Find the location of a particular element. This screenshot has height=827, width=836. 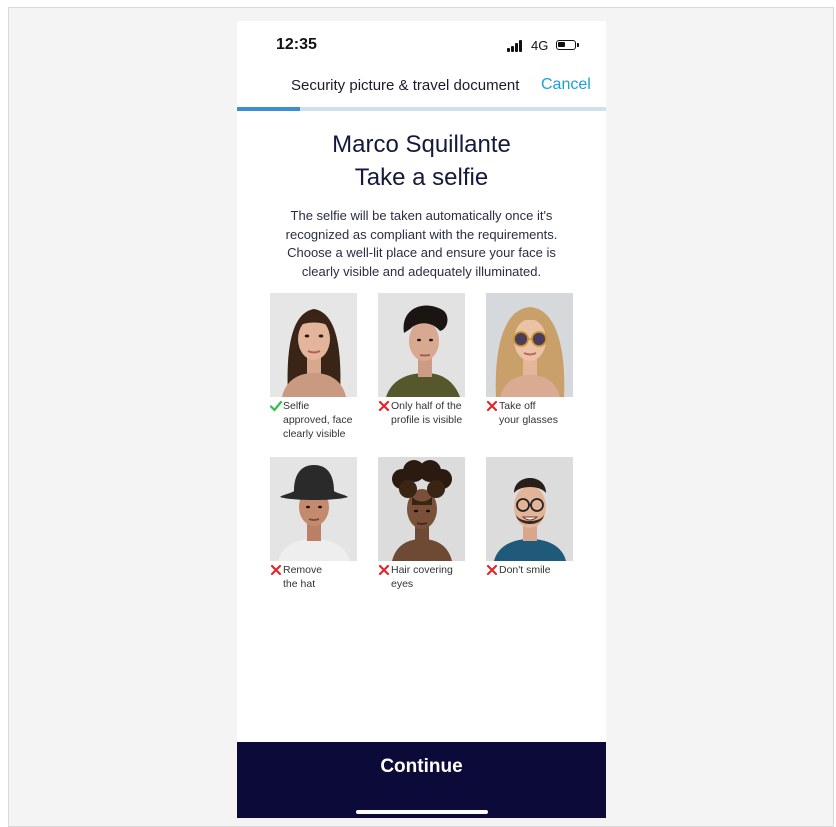

example-caption: Remove the hat is located at coordinates (321, 577).